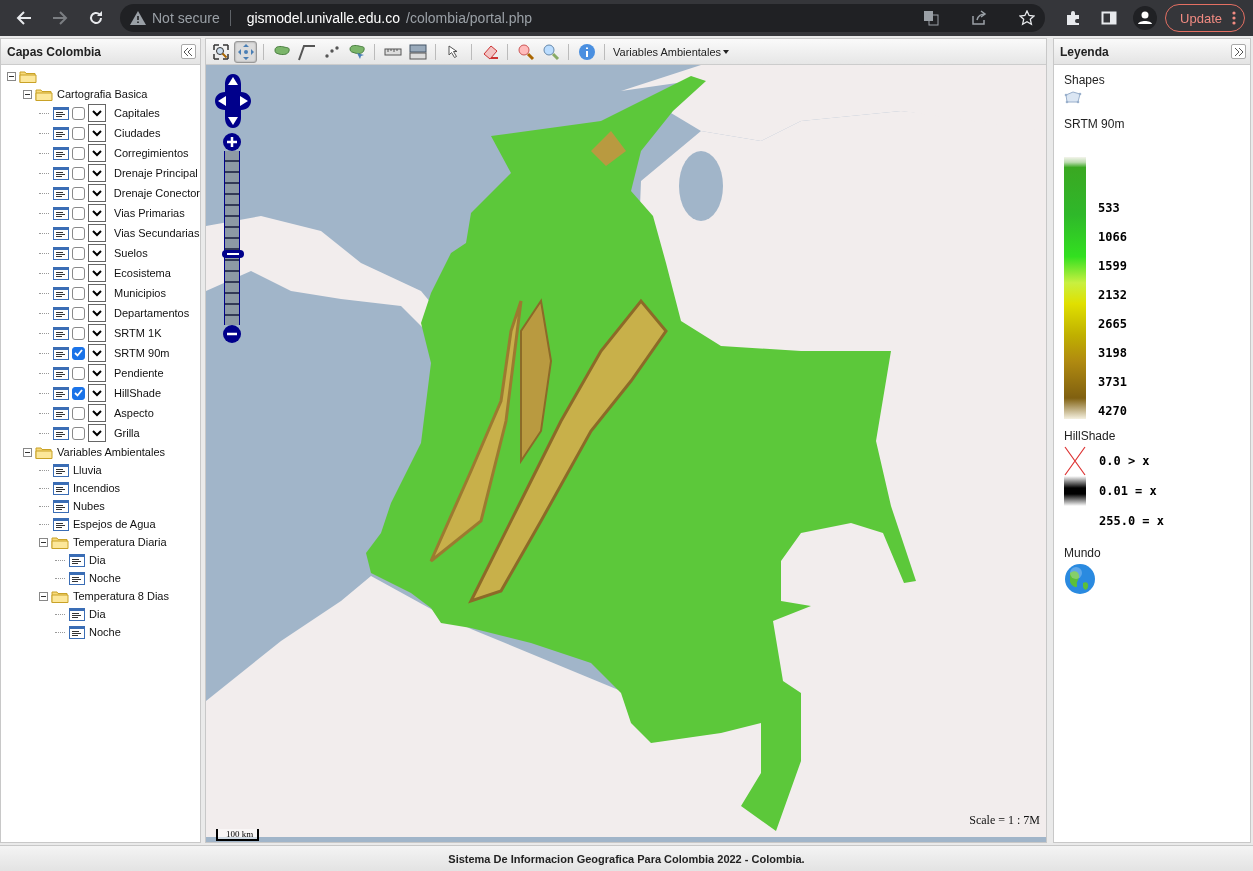 The image size is (1253, 871). I want to click on double-chevron-left-icon, so click(188, 52).